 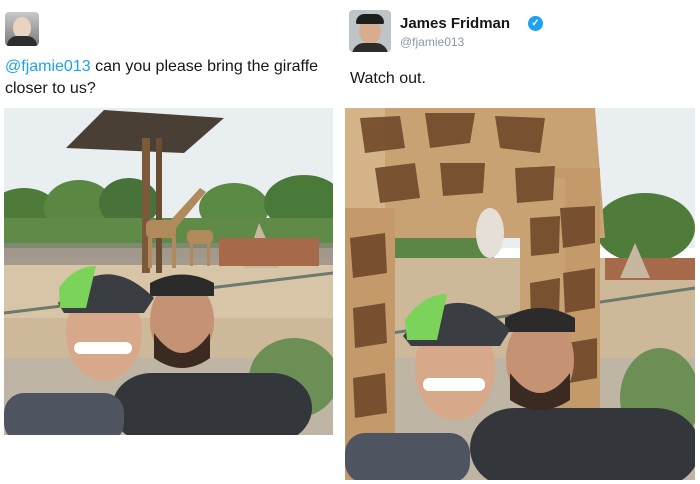 I want to click on avatar-shirt, so click(x=22, y=41).